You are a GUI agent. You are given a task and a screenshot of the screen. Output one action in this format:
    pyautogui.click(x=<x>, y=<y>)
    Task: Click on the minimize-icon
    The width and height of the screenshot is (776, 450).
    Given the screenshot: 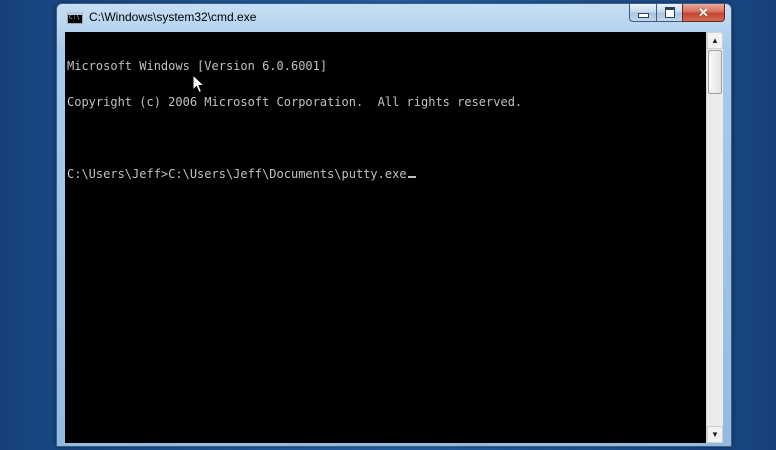 What is the action you would take?
    pyautogui.click(x=643, y=15)
    